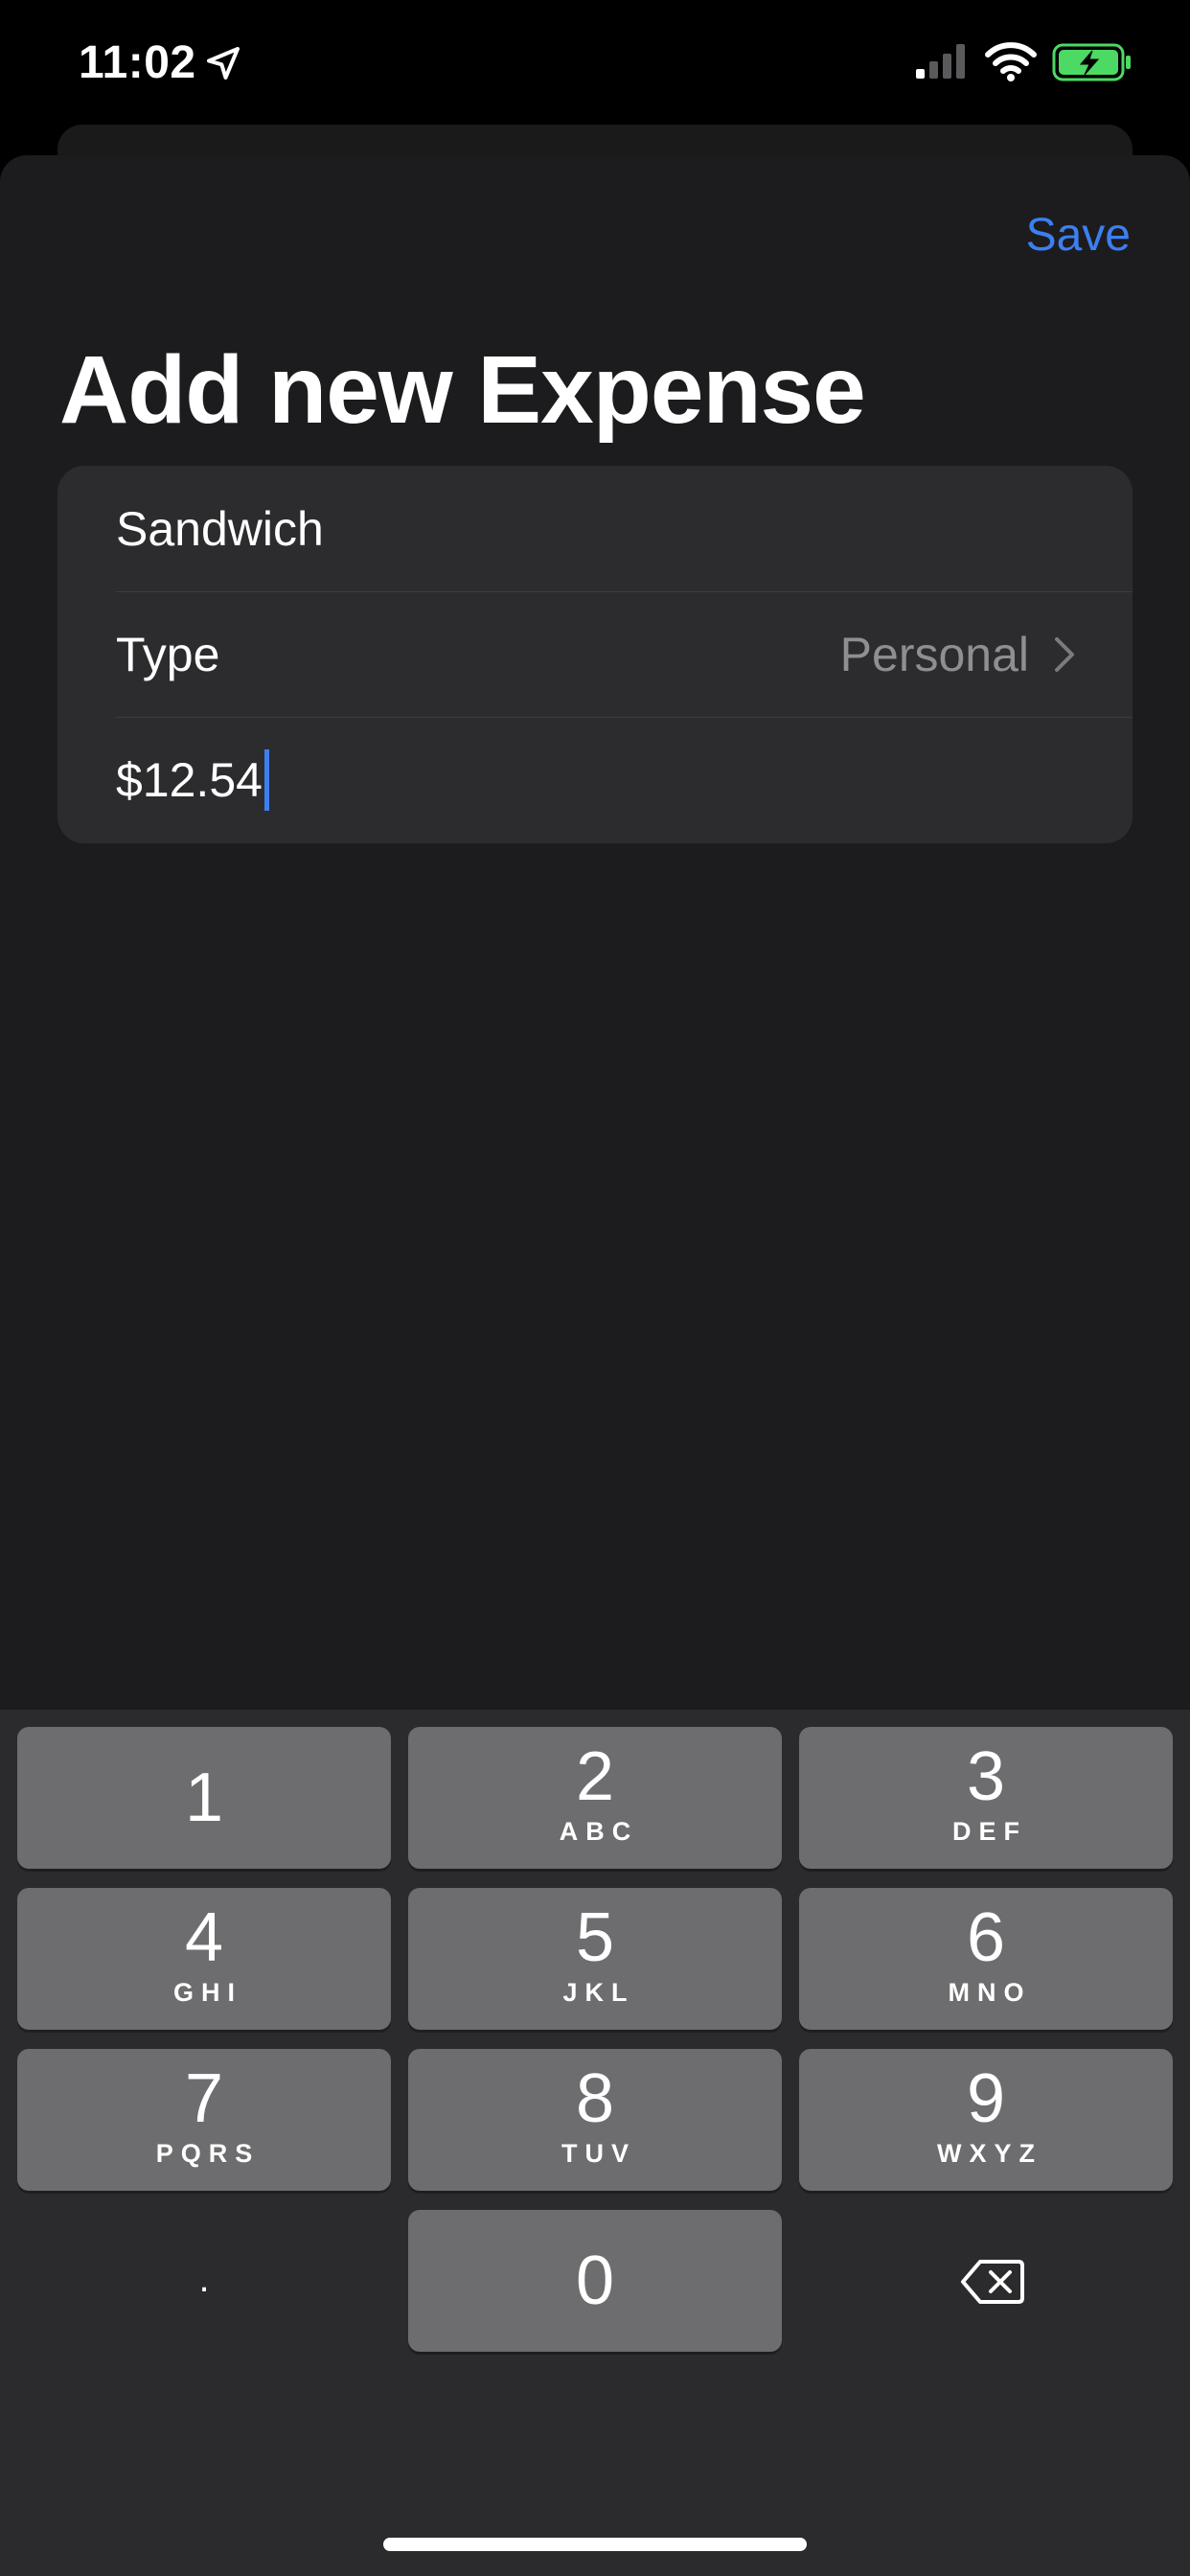 Image resolution: width=1190 pixels, height=2576 pixels. I want to click on key-letters: TUV, so click(599, 2153).